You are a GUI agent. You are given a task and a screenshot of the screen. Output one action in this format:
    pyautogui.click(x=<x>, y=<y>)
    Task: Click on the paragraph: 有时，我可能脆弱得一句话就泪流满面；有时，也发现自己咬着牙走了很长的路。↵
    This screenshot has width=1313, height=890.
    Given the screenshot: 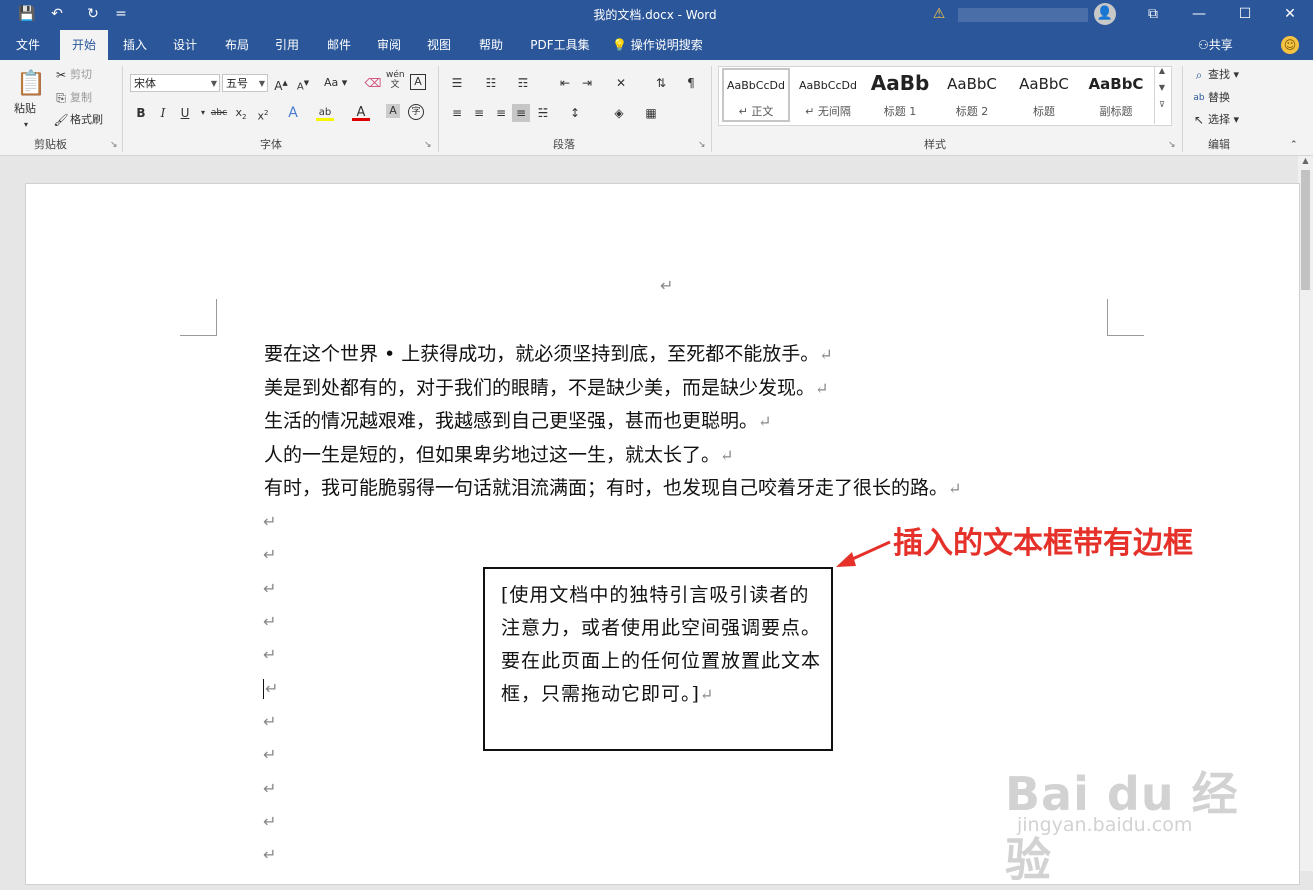 What is the action you would take?
    pyautogui.click(x=612, y=488)
    